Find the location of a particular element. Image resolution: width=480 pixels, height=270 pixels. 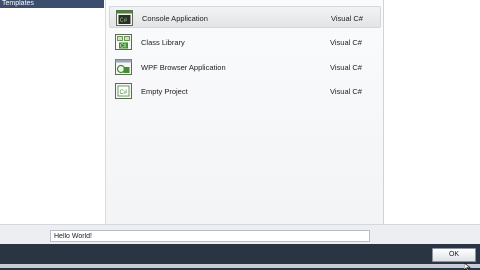

templates-tree-header: Templates is located at coordinates (52, 4).